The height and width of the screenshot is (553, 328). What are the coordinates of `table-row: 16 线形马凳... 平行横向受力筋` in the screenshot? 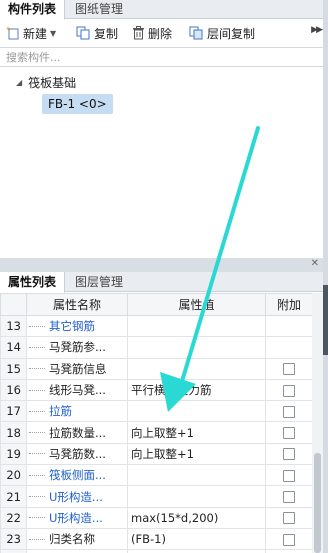 It's located at (156, 390).